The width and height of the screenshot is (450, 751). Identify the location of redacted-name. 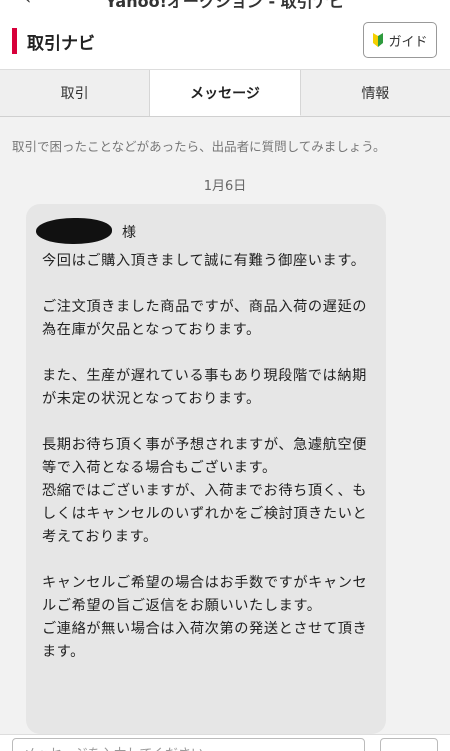
(74, 231).